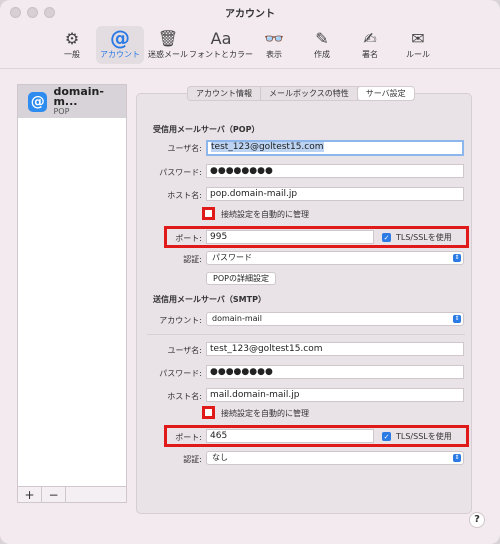 This screenshot has height=544, width=500. I want to click on outgoing-port-field: 465, so click(290, 436).